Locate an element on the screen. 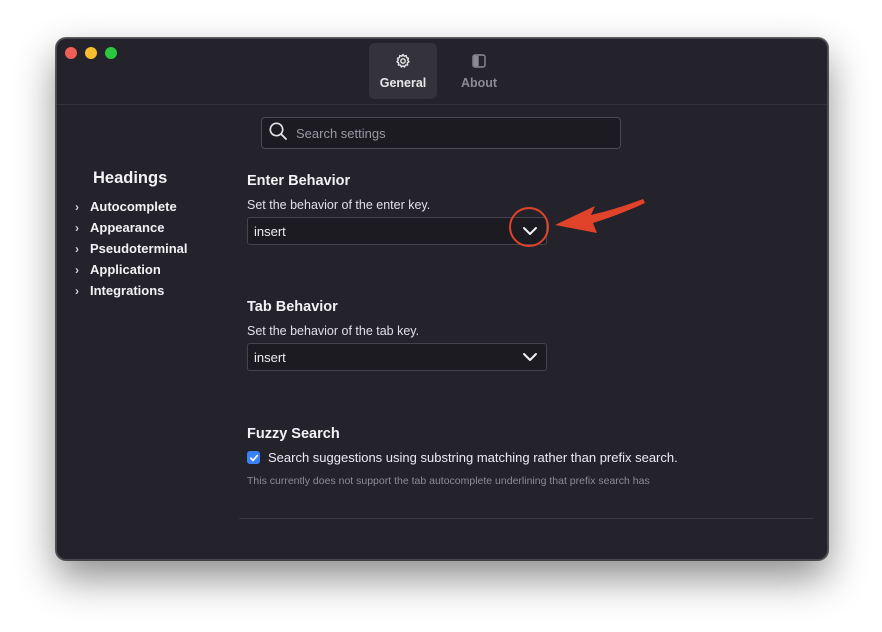 Image resolution: width=882 pixels, height=632 pixels. fuzzy-search-checkbox is located at coordinates (253, 457).